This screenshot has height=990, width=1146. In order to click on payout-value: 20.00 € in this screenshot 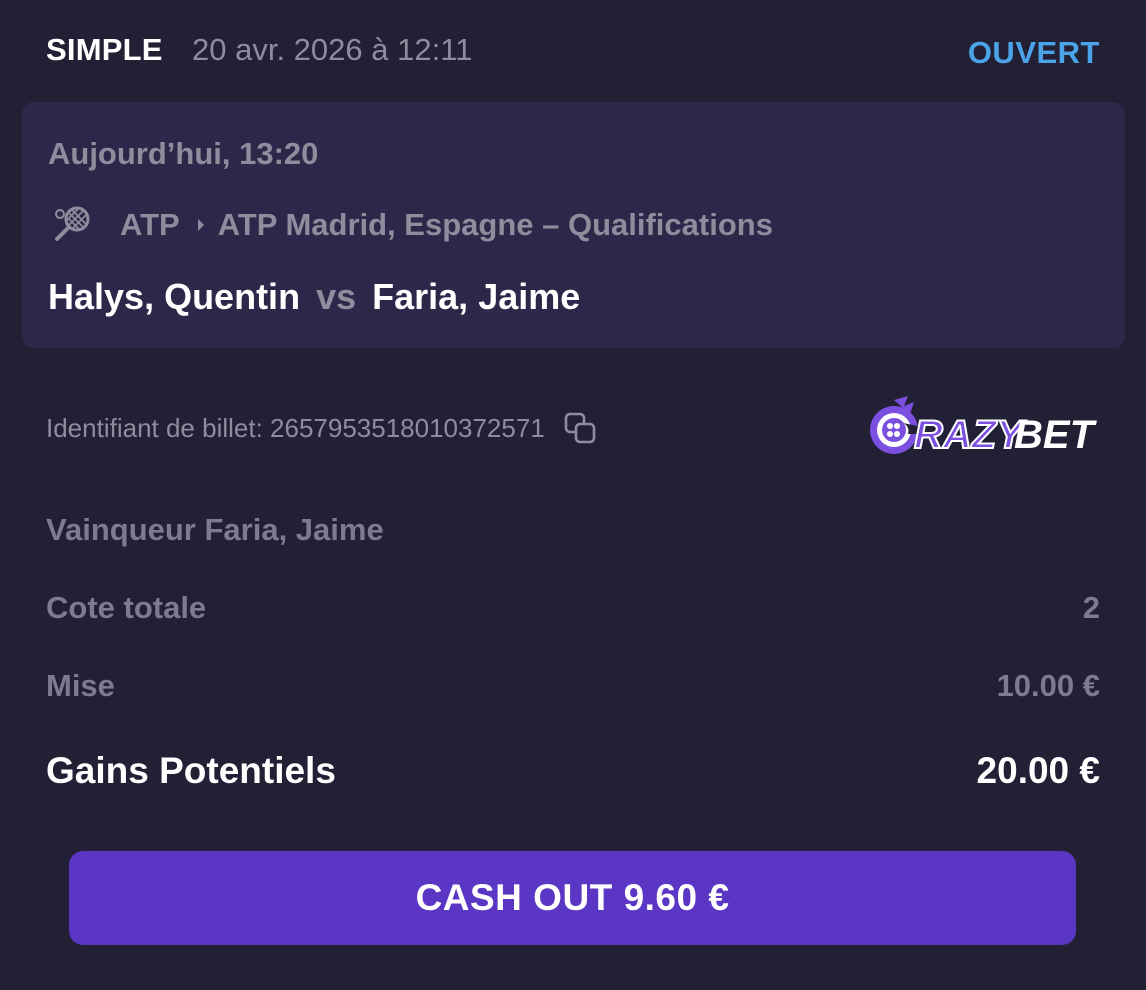, I will do `click(1038, 770)`.